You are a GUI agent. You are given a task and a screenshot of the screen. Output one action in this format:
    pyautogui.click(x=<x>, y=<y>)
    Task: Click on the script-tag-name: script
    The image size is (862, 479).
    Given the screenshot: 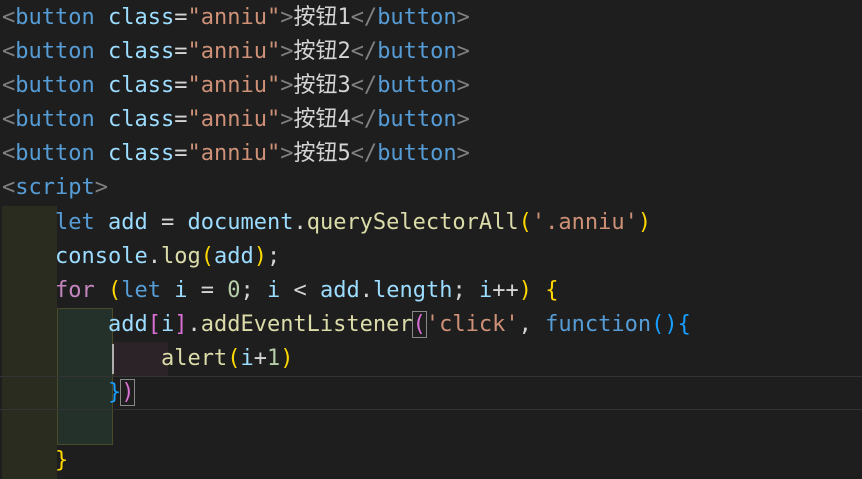 What is the action you would take?
    pyautogui.click(x=55, y=187)
    